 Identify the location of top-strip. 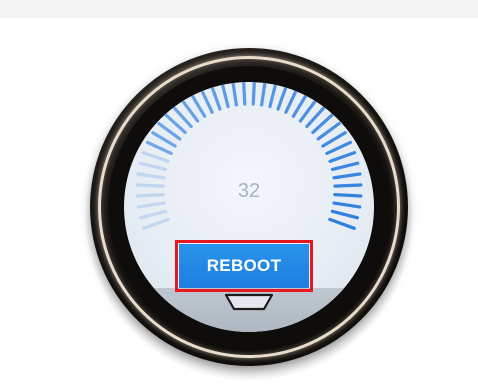
(239, 9).